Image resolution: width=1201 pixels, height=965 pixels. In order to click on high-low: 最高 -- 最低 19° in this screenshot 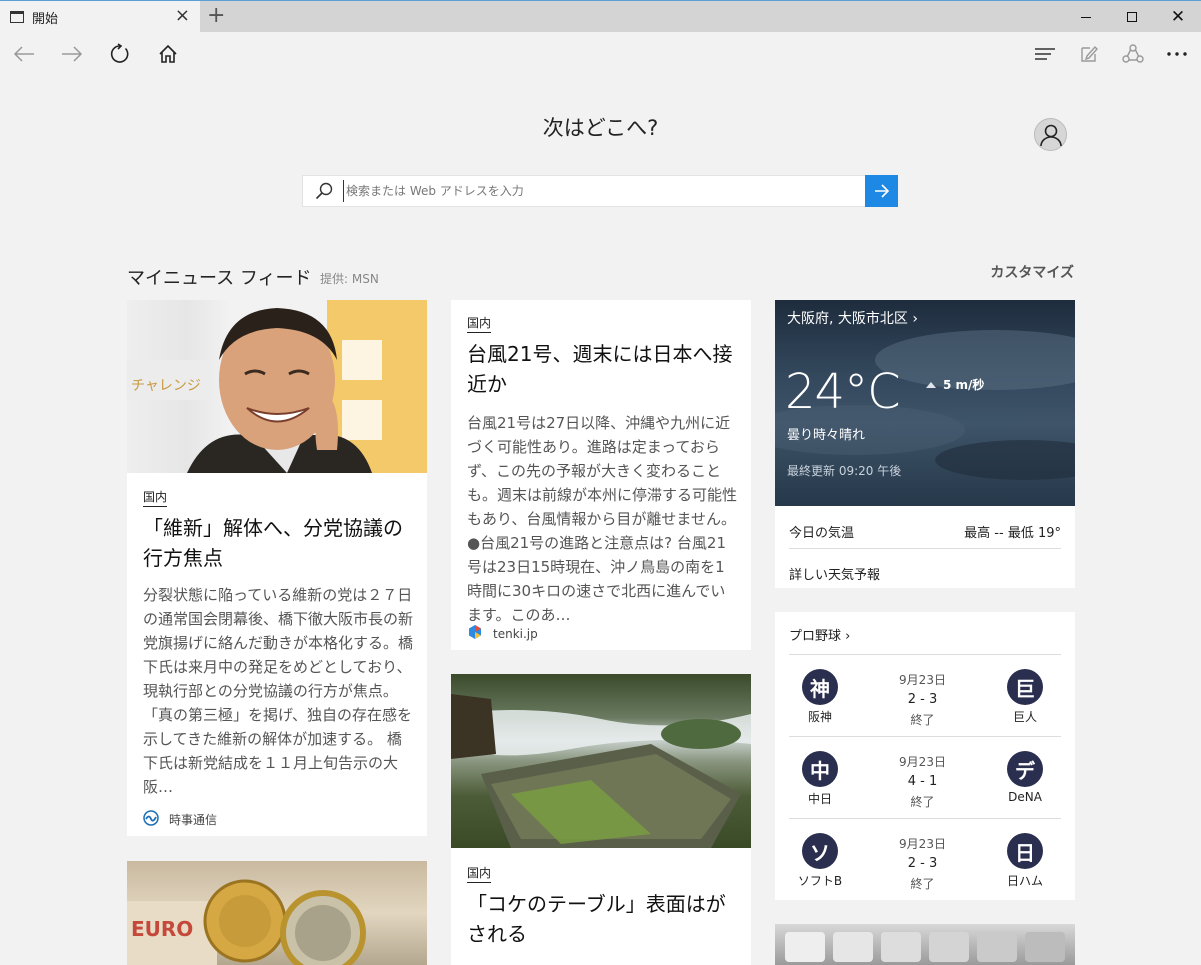, I will do `click(1012, 533)`.